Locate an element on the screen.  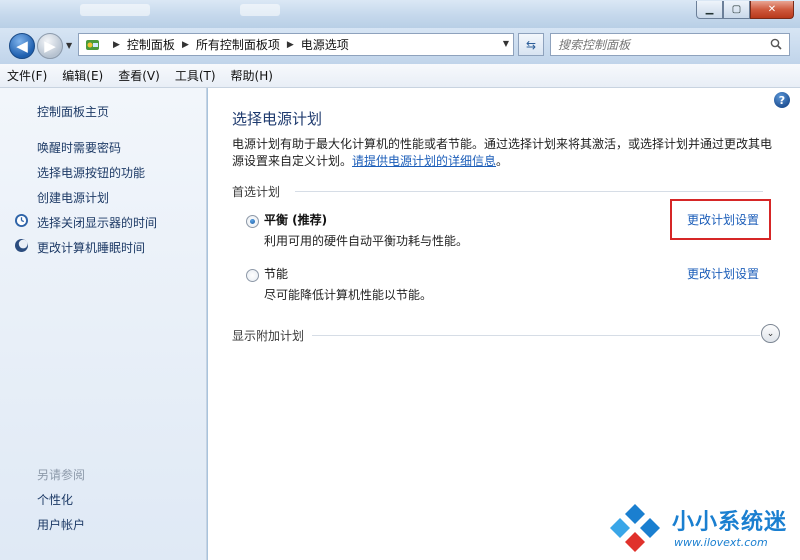
highlight-box is located at coordinates (720, 219).